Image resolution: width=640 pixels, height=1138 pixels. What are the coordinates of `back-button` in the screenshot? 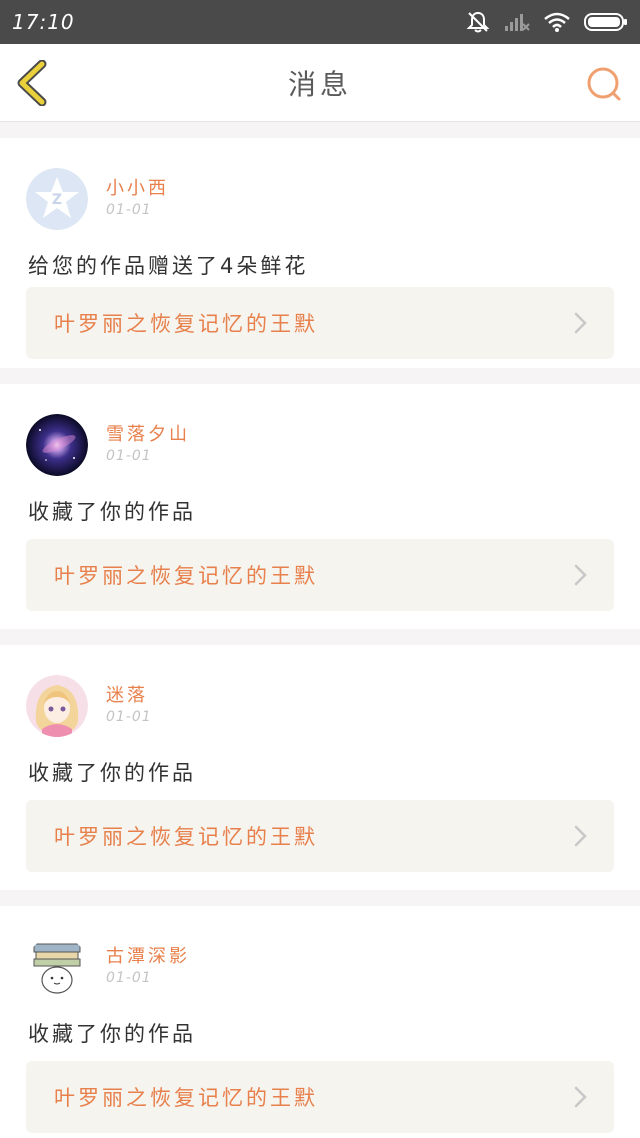 It's located at (34, 83).